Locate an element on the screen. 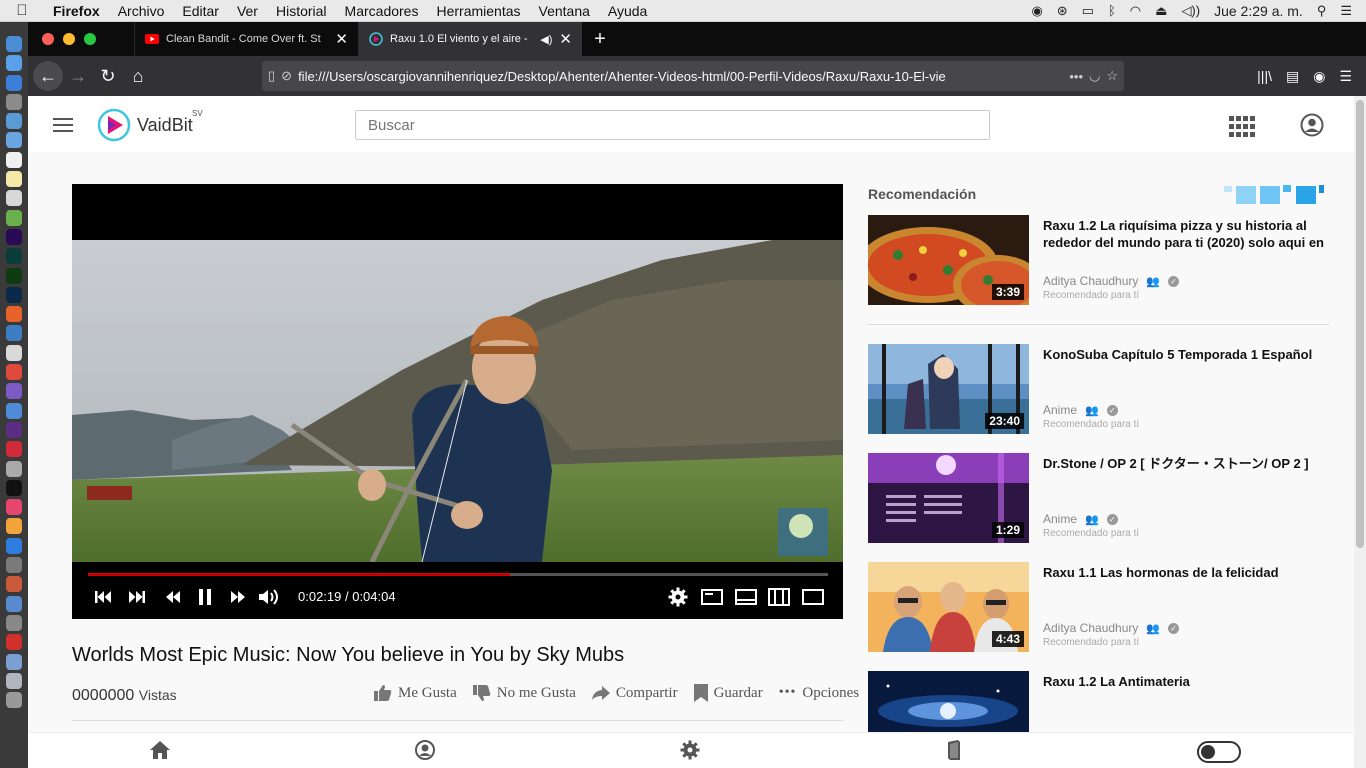 The image size is (1366, 768). notes-icon is located at coordinates (14, 179).